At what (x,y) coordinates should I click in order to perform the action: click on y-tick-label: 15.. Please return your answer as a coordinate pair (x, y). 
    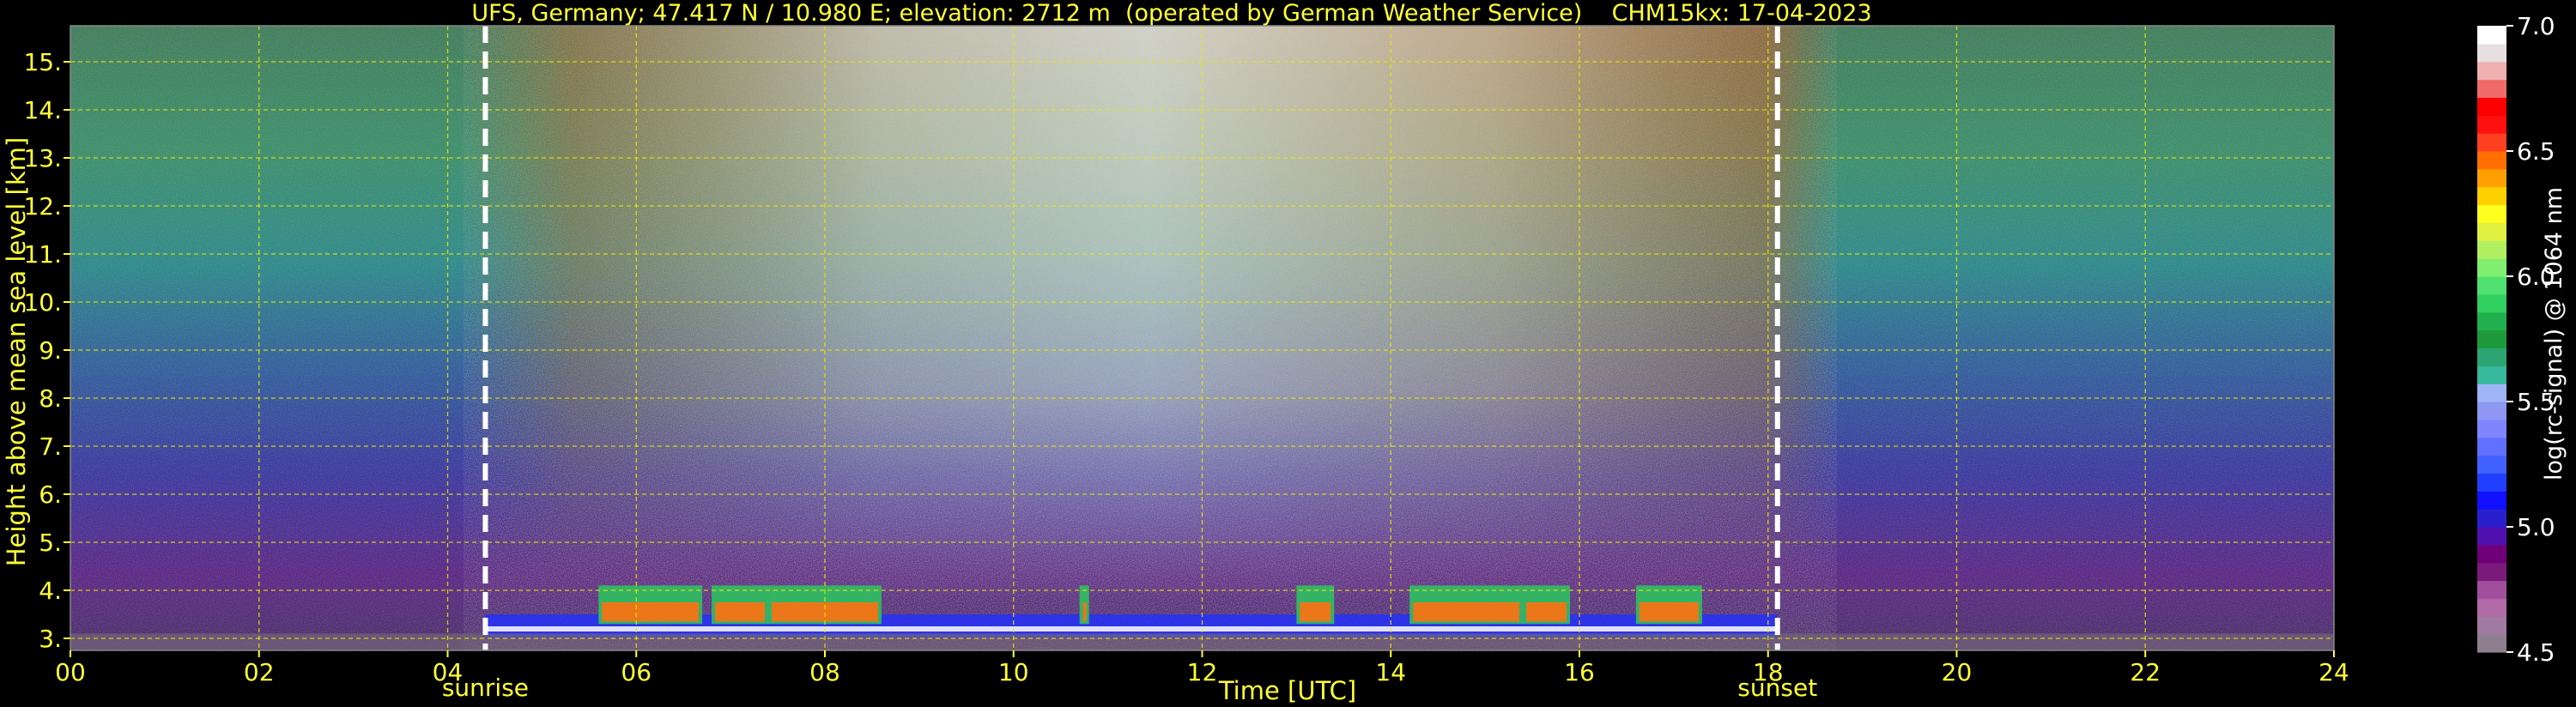
    Looking at the image, I should click on (42, 62).